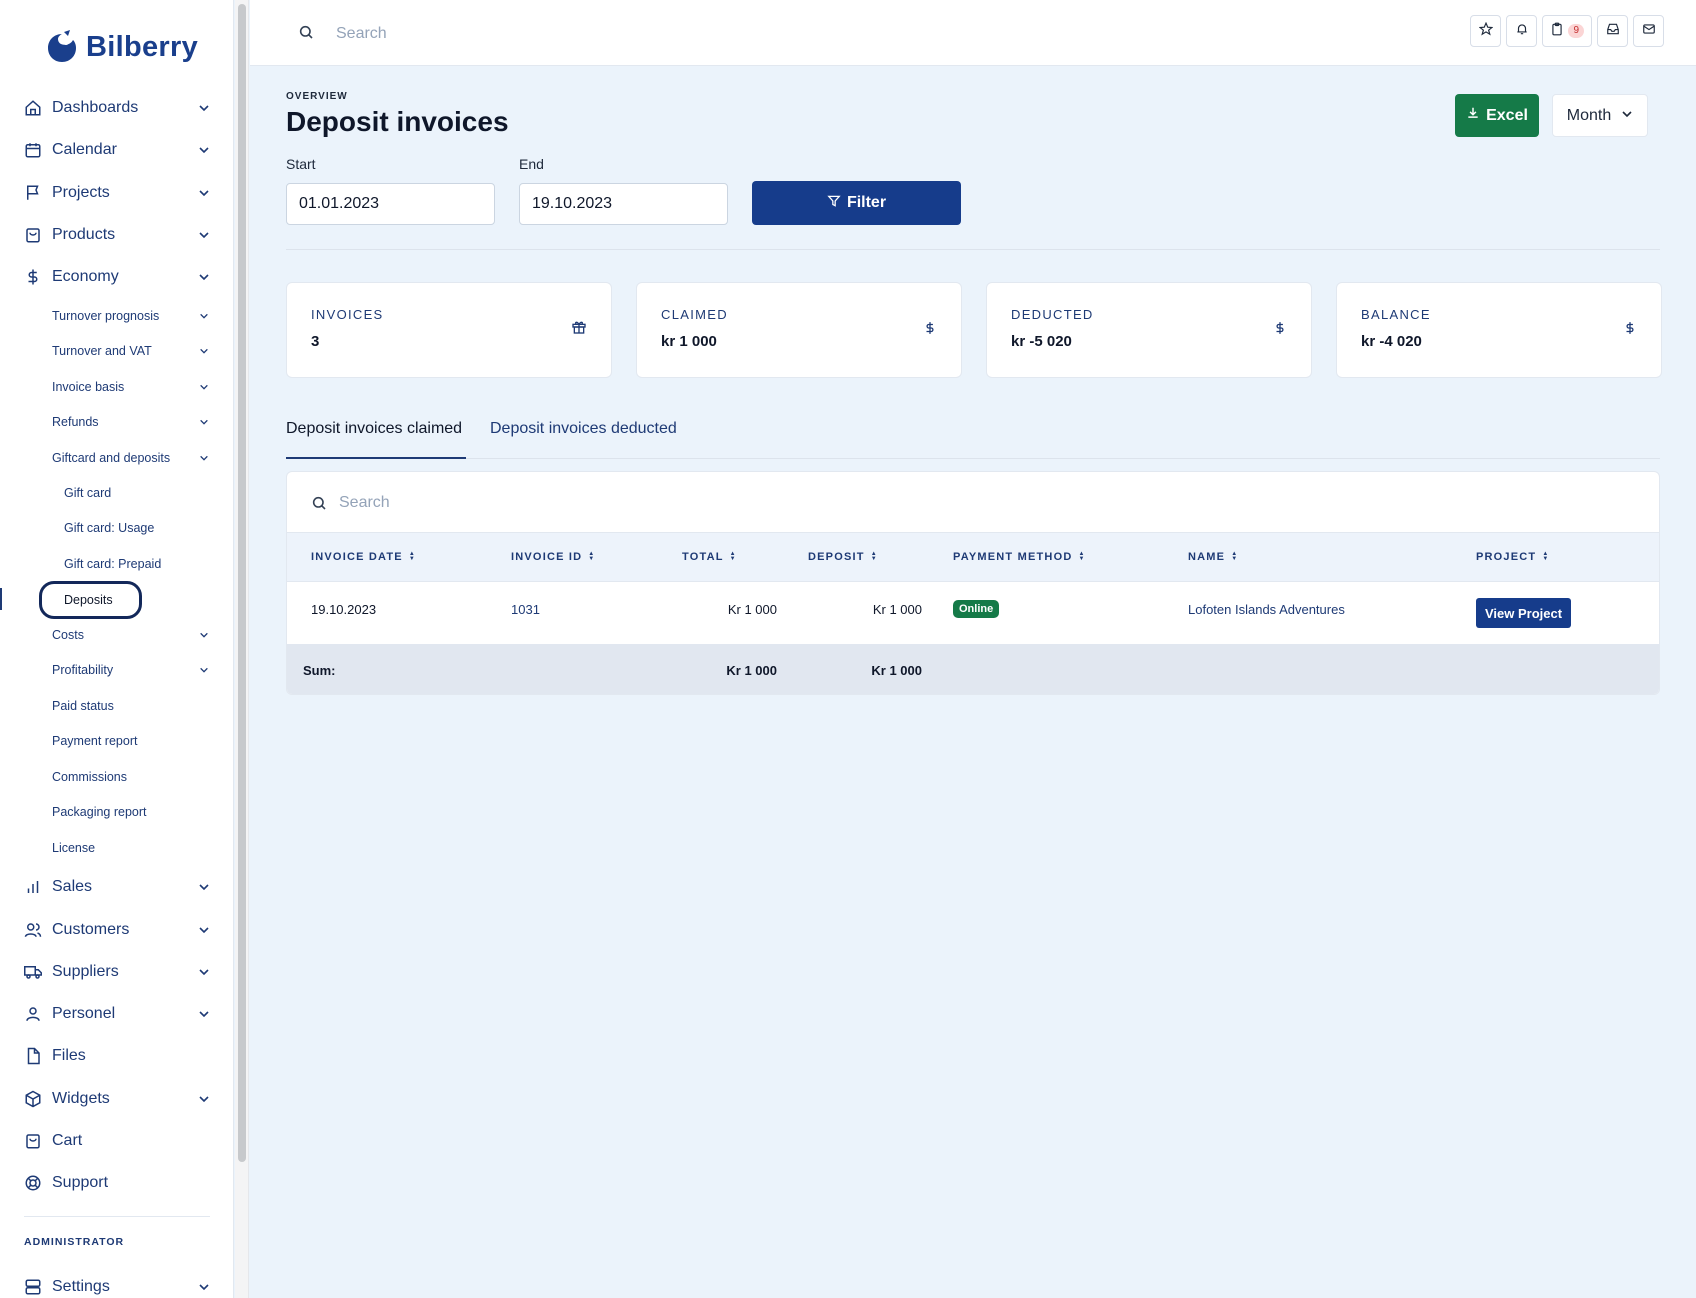 Image resolution: width=1696 pixels, height=1298 pixels. What do you see at coordinates (131, 670) in the screenshot?
I see `nav-sub-profitability: Profitability` at bounding box center [131, 670].